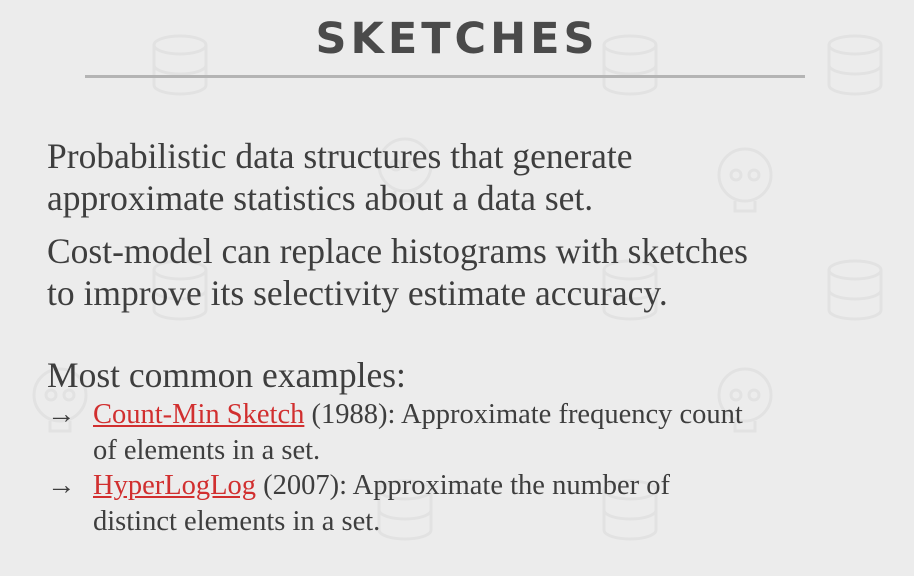  What do you see at coordinates (174, 485) in the screenshot?
I see `hyperloglog-link: HyperLogLog` at bounding box center [174, 485].